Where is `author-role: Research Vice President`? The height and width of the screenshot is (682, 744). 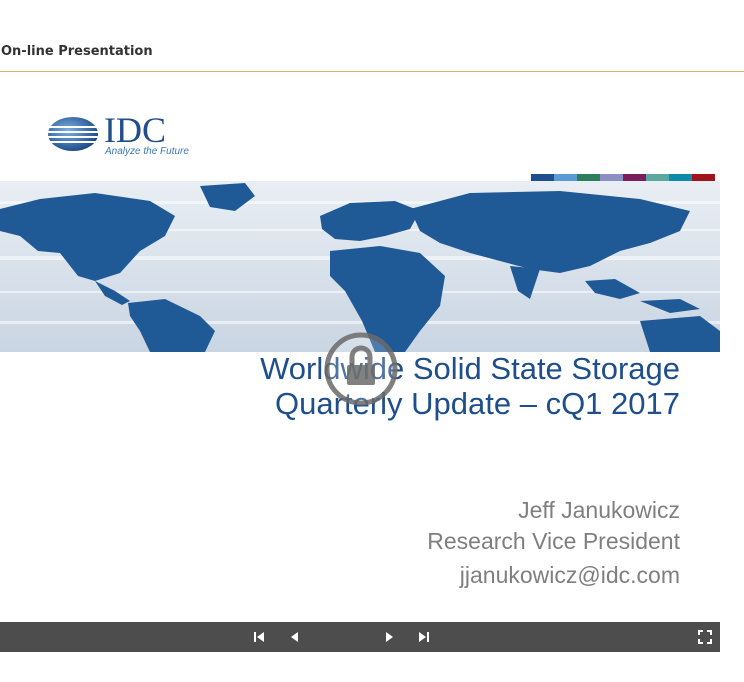 author-role: Research Vice President is located at coordinates (553, 541).